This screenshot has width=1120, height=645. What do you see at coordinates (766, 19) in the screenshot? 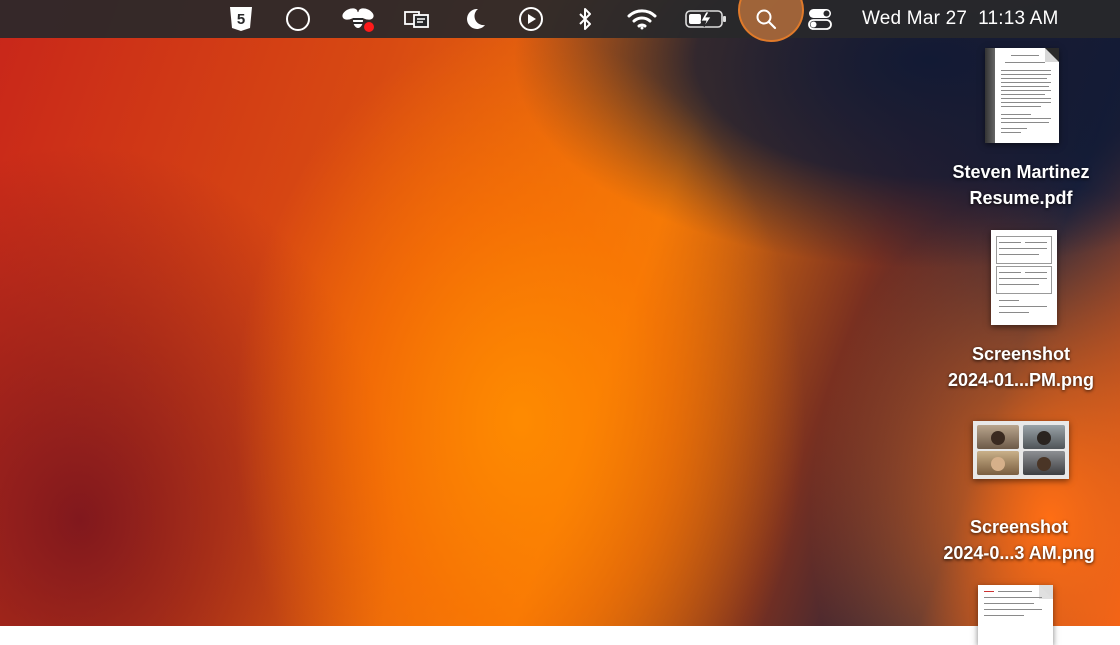
I see `spotlight-search-icon` at bounding box center [766, 19].